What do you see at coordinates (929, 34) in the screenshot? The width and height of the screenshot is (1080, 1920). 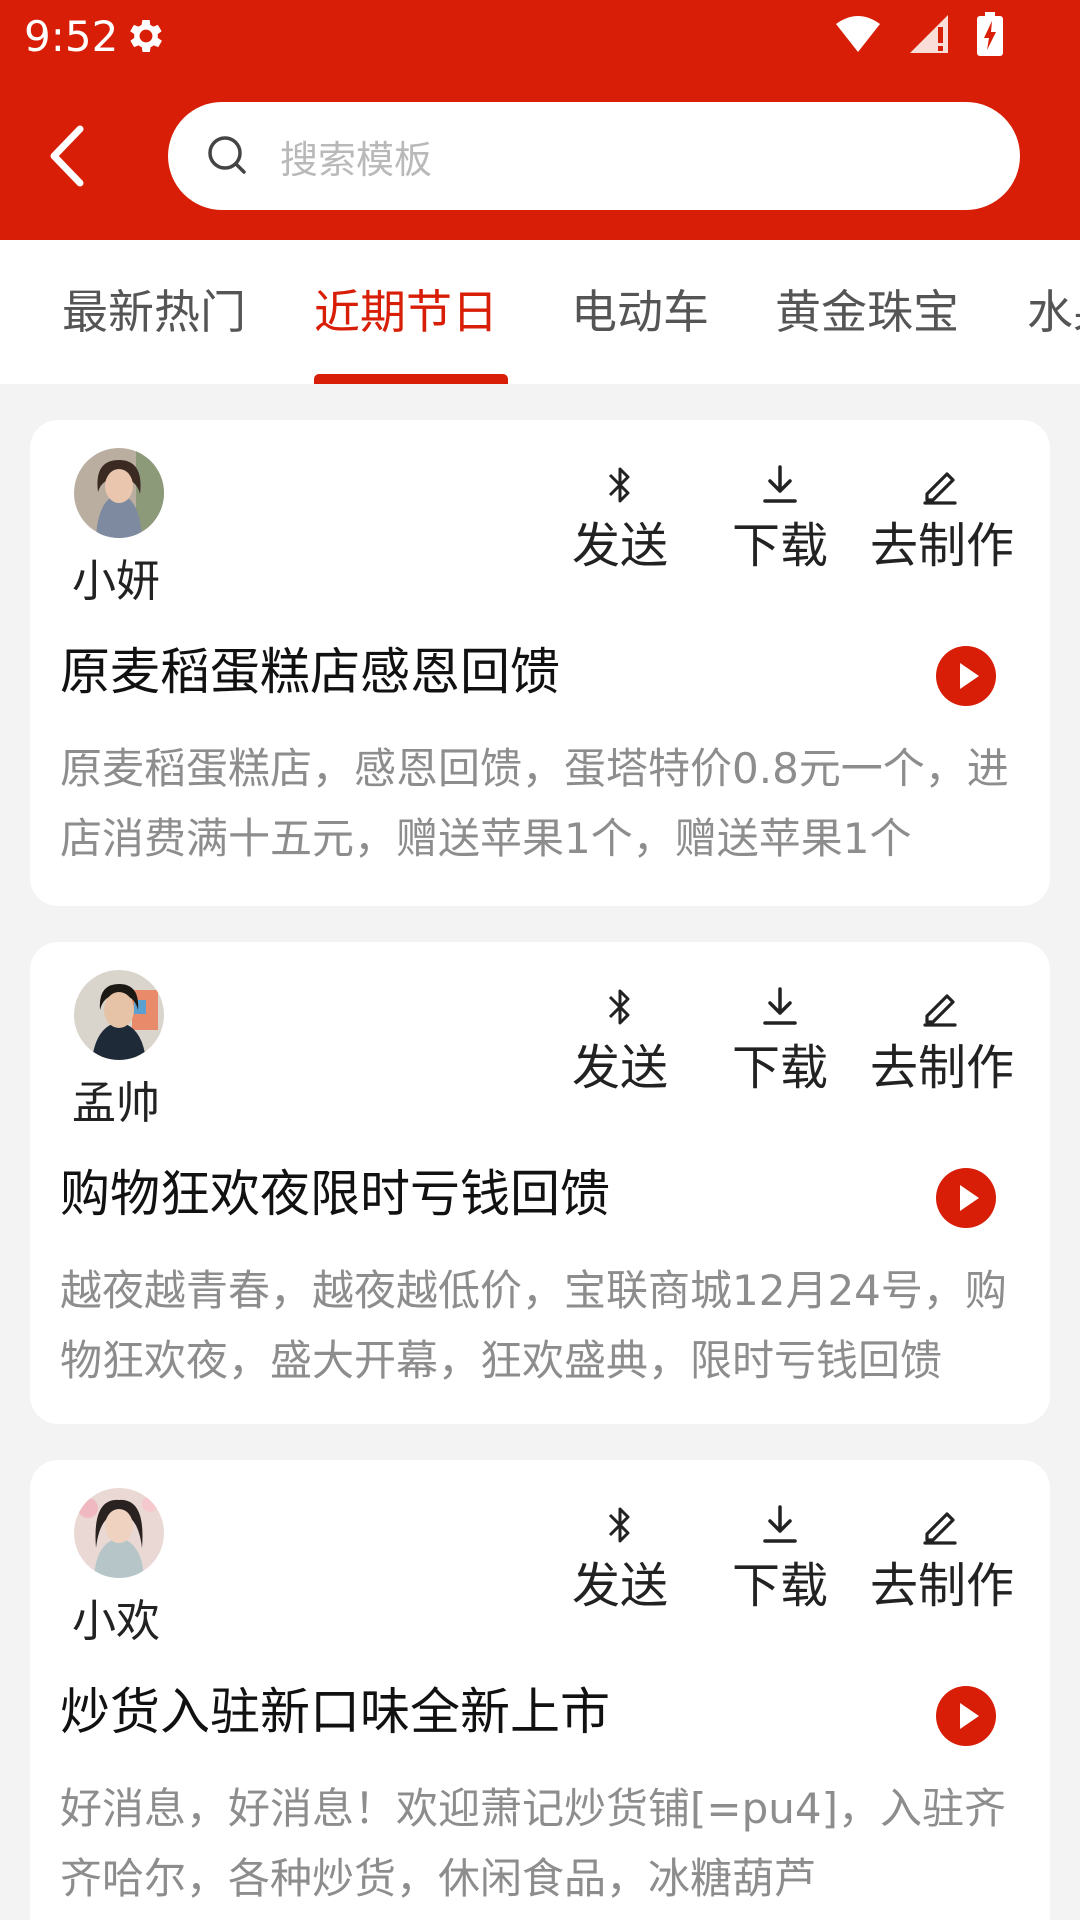 I see `cell-signal-icon` at bounding box center [929, 34].